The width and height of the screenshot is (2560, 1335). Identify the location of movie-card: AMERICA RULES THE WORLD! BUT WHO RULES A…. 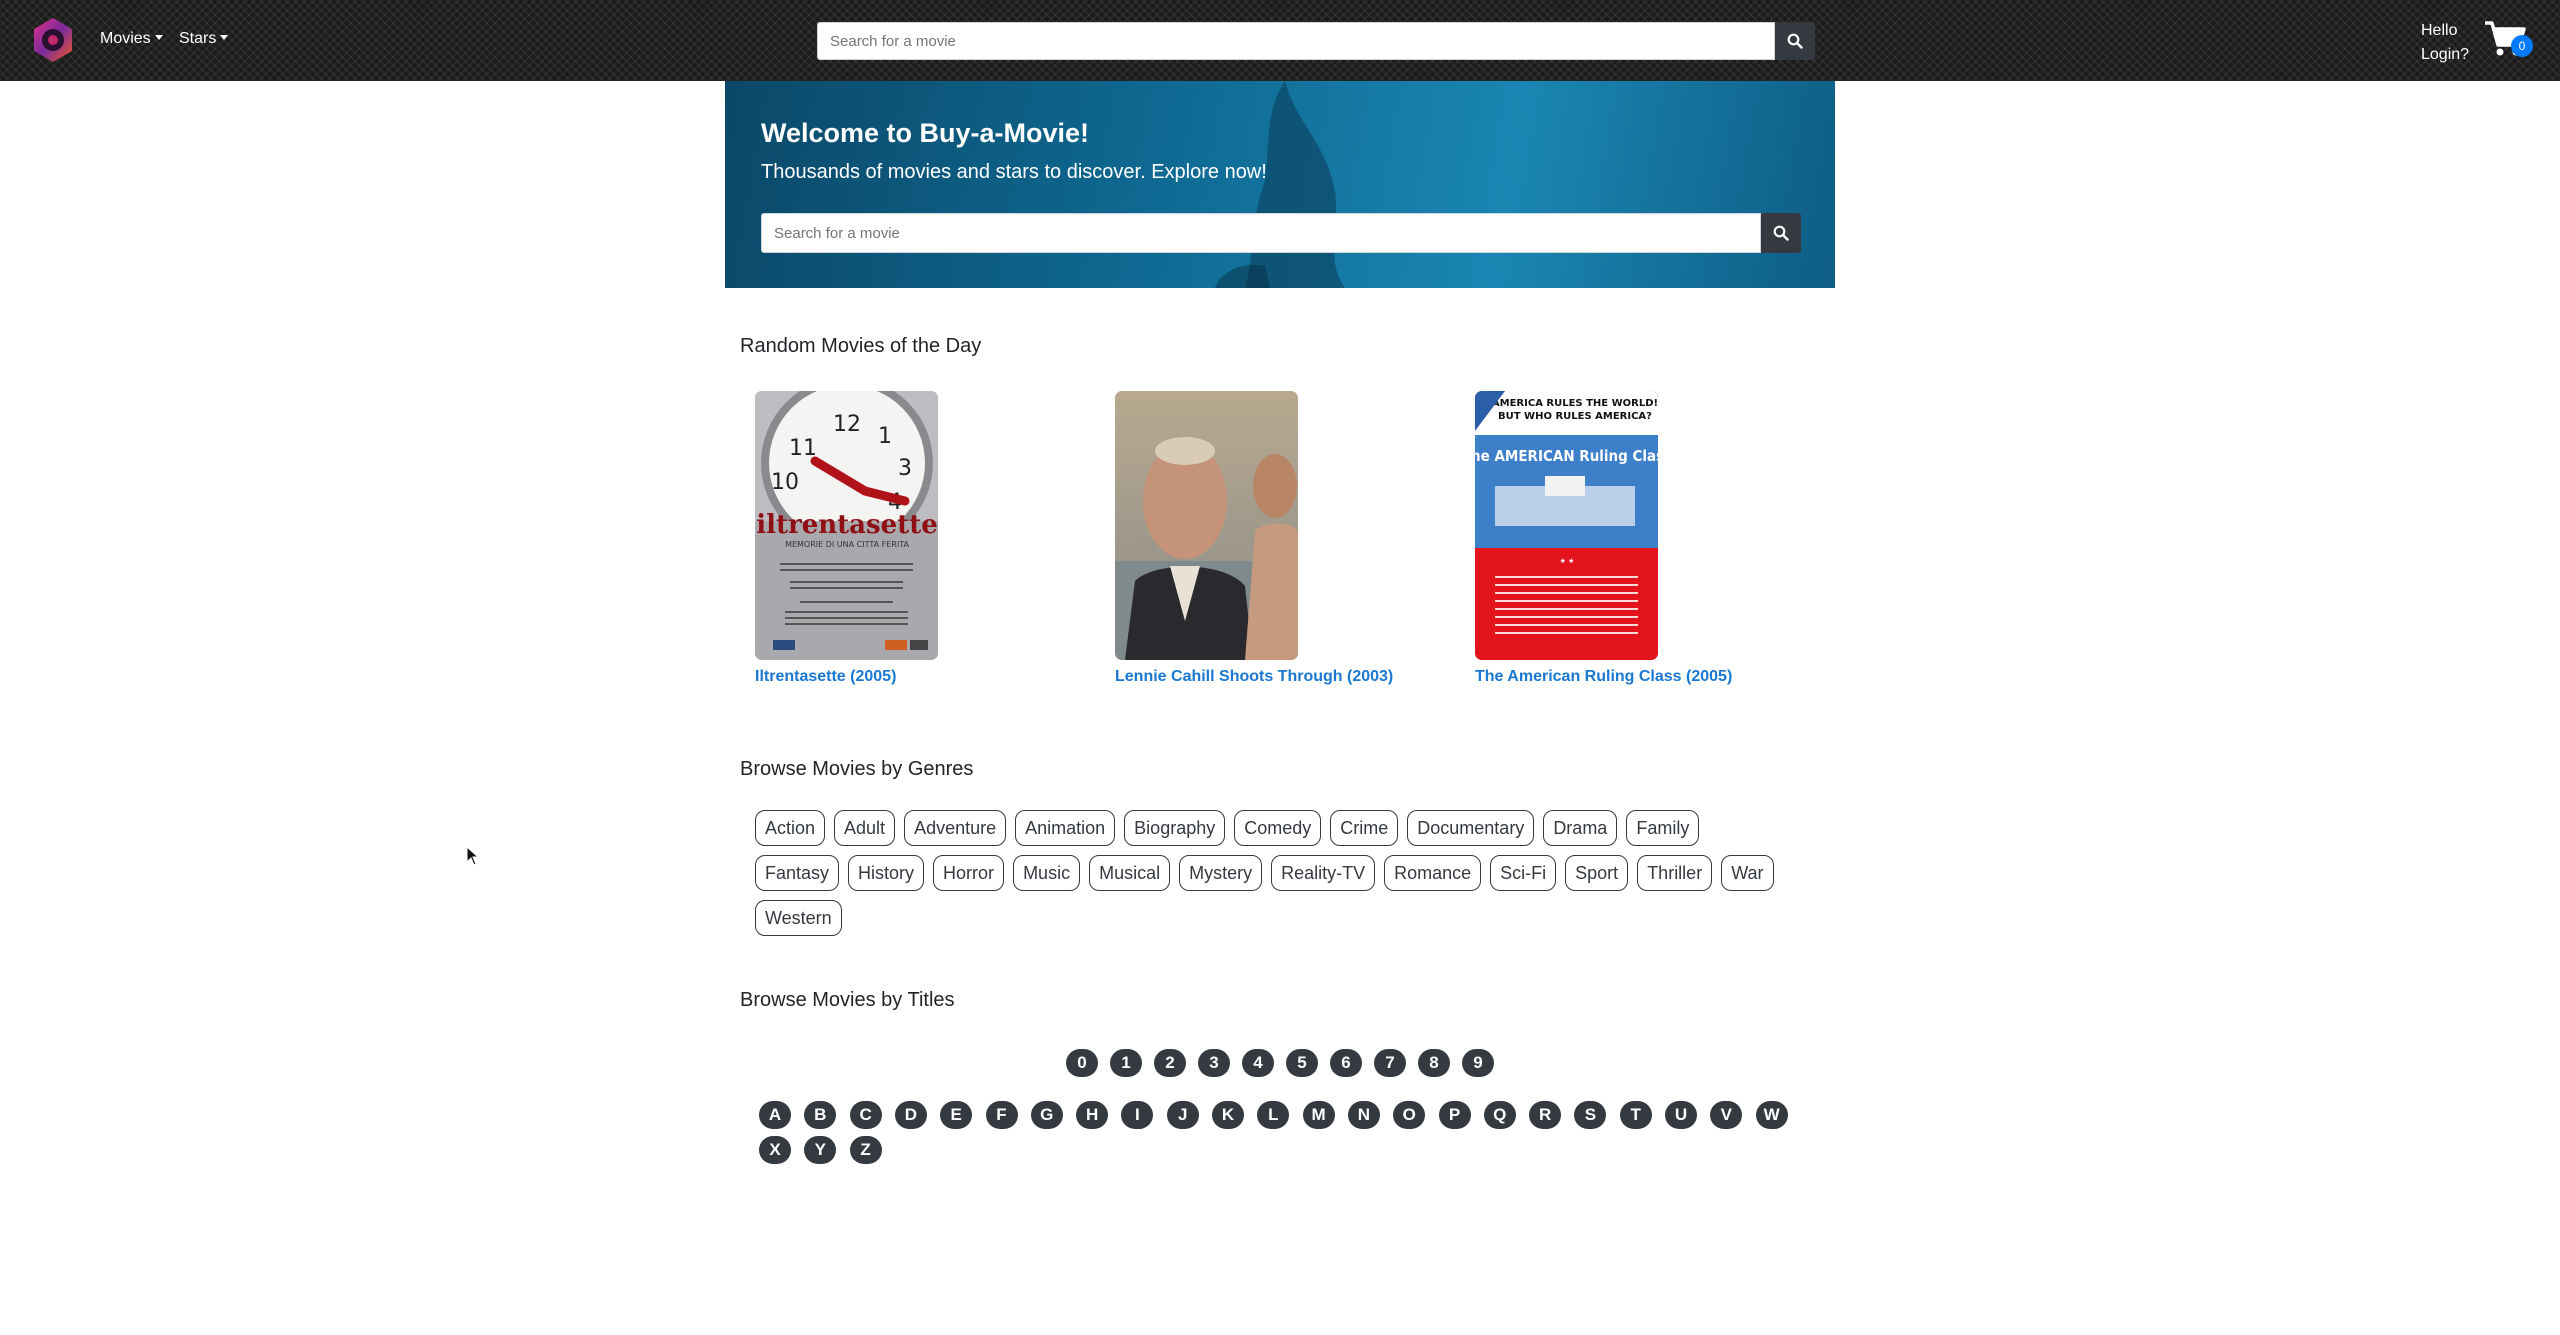
(1655, 538).